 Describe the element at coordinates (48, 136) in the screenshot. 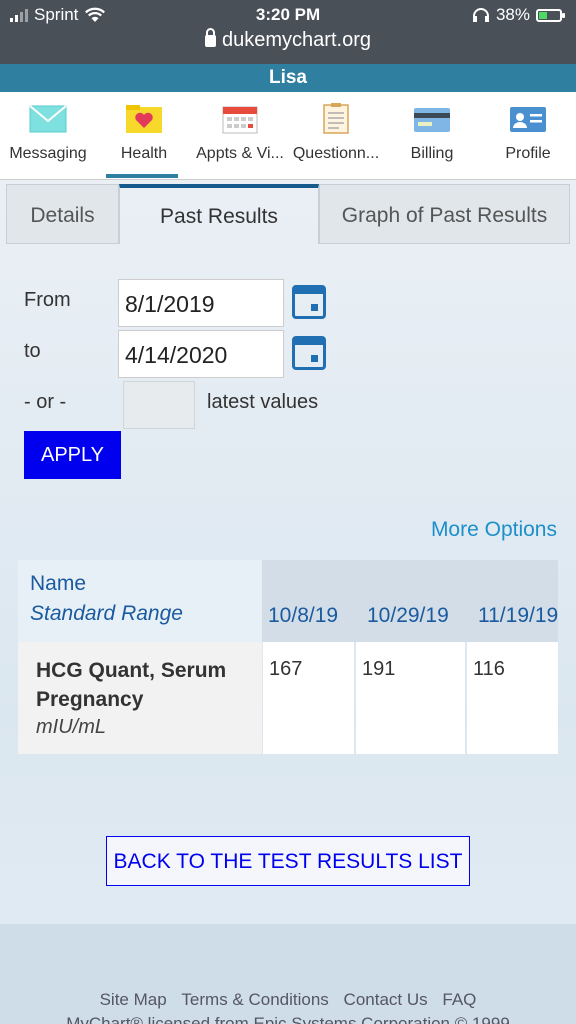

I see `nav-messaging: Messaging` at that location.